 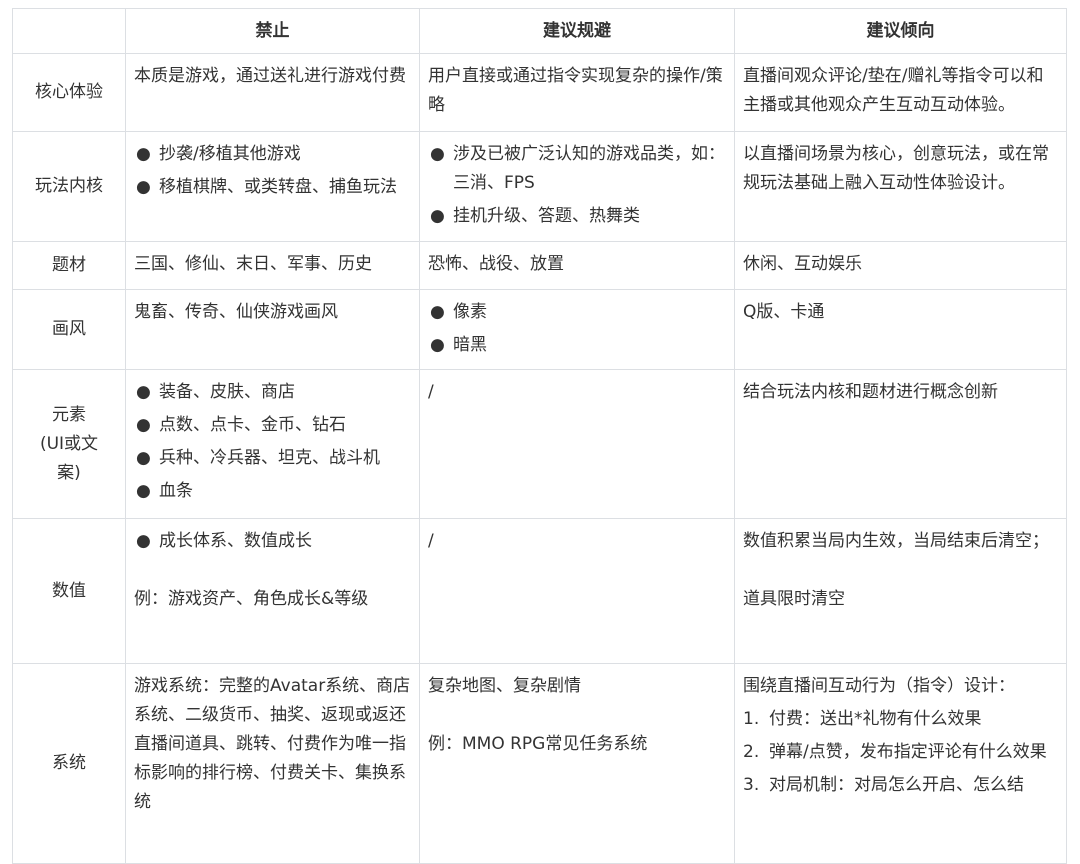 I want to click on list-number: 3., so click(x=751, y=785).